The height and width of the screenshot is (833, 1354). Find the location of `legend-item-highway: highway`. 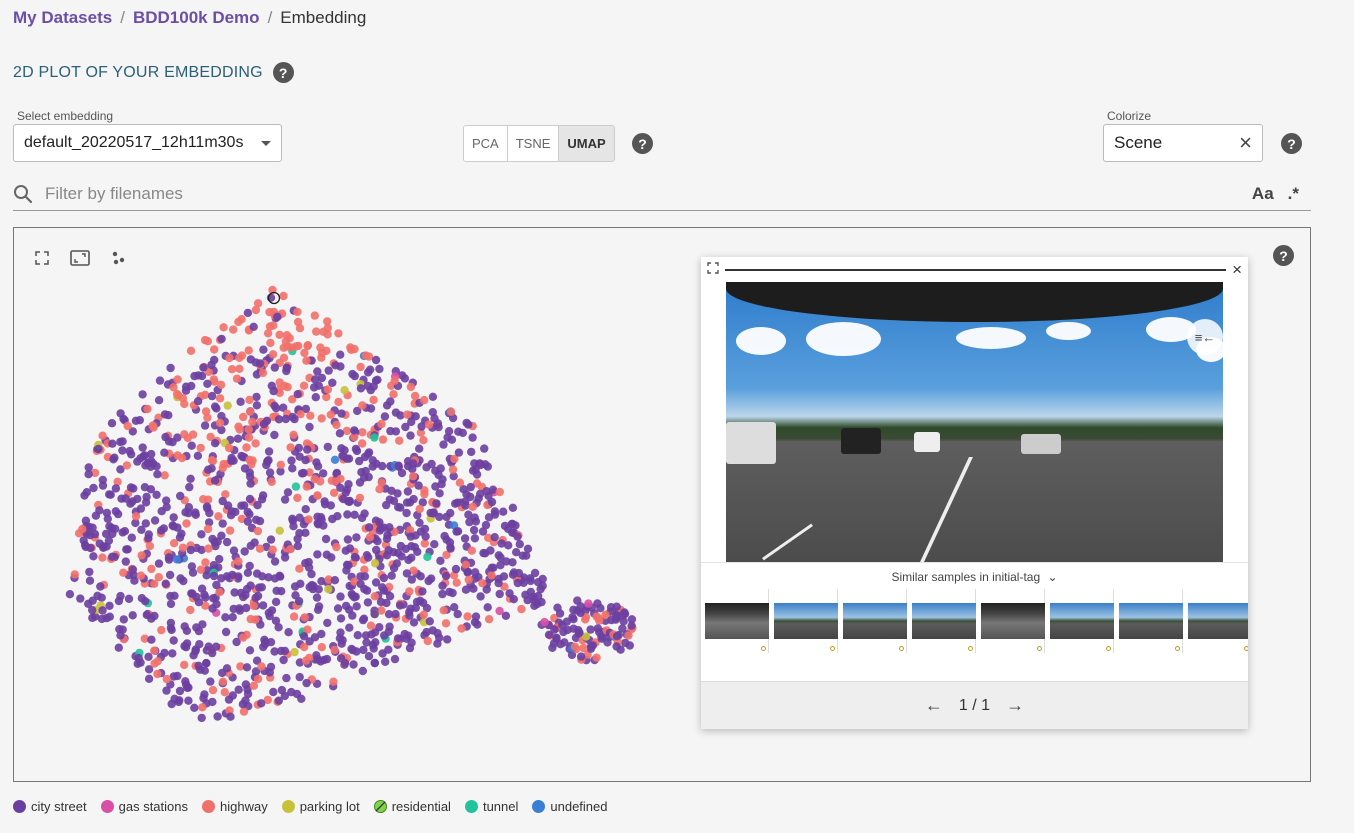

legend-item-highway: highway is located at coordinates (235, 806).